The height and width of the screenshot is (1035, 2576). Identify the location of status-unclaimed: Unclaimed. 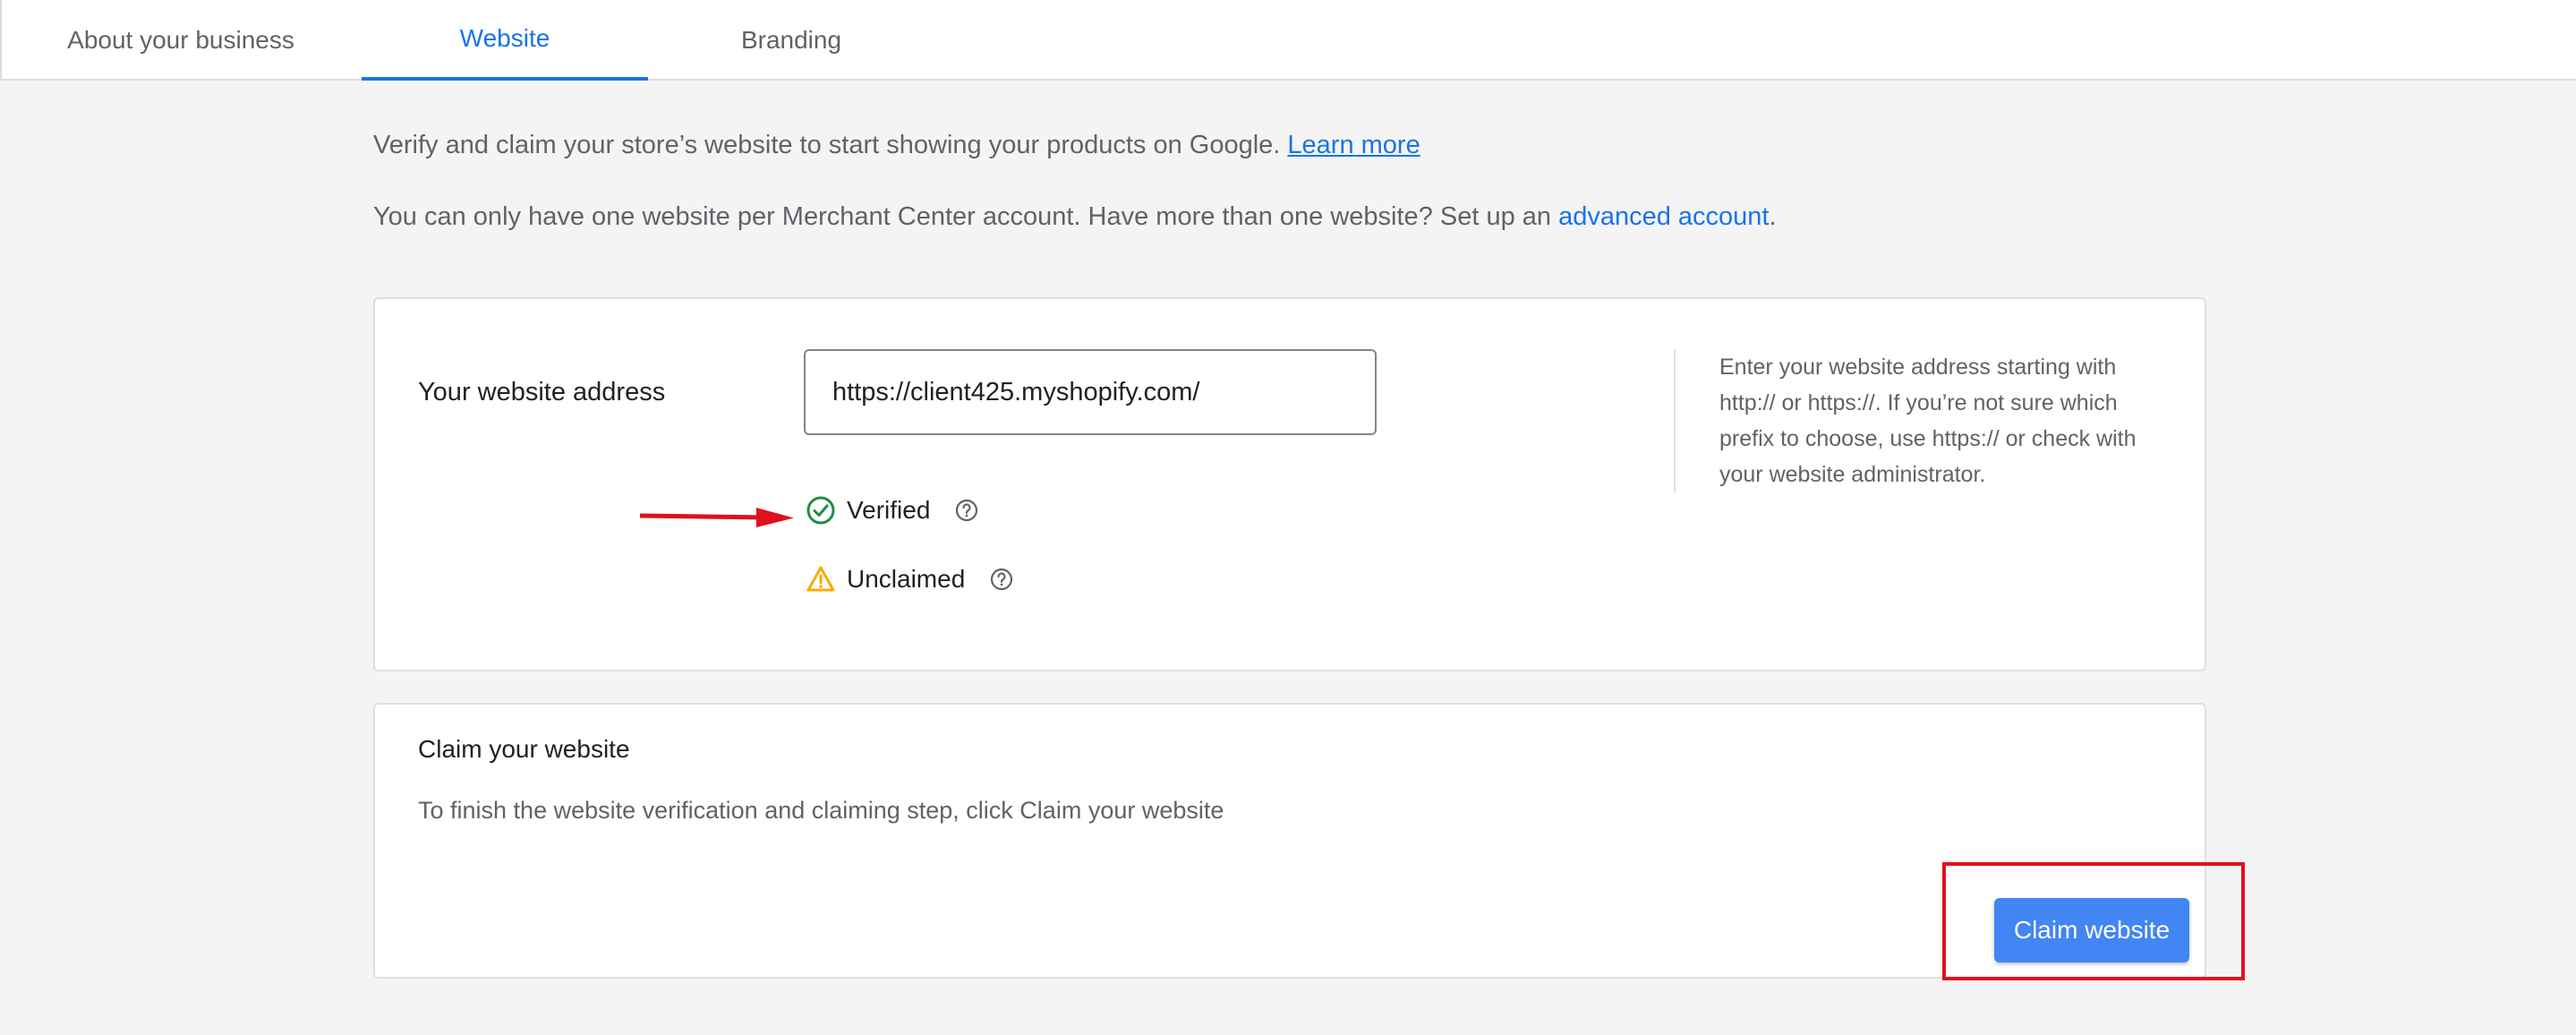
(910, 579).